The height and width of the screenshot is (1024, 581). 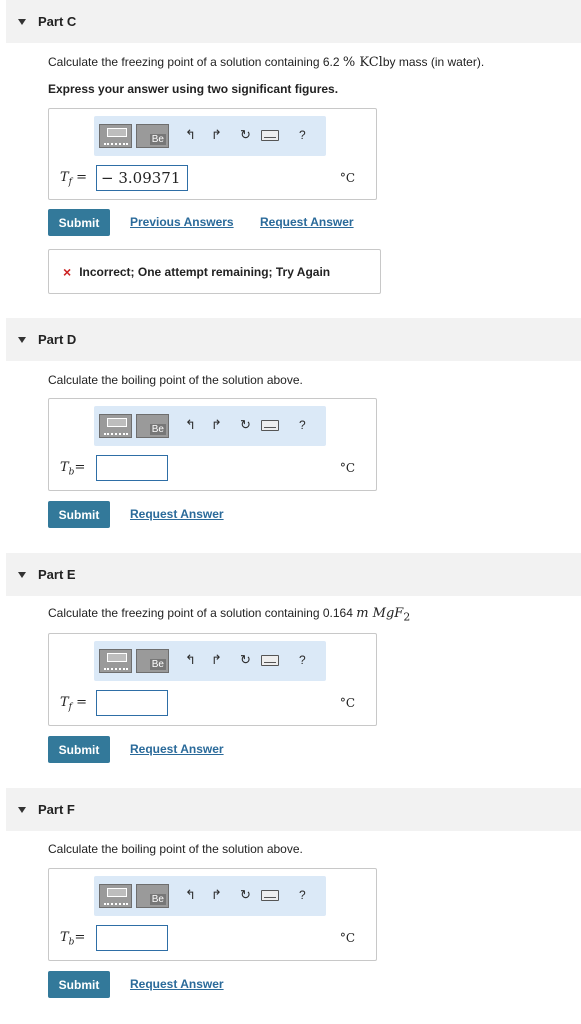 What do you see at coordinates (293, 339) in the screenshot?
I see `part-d-header: Part D` at bounding box center [293, 339].